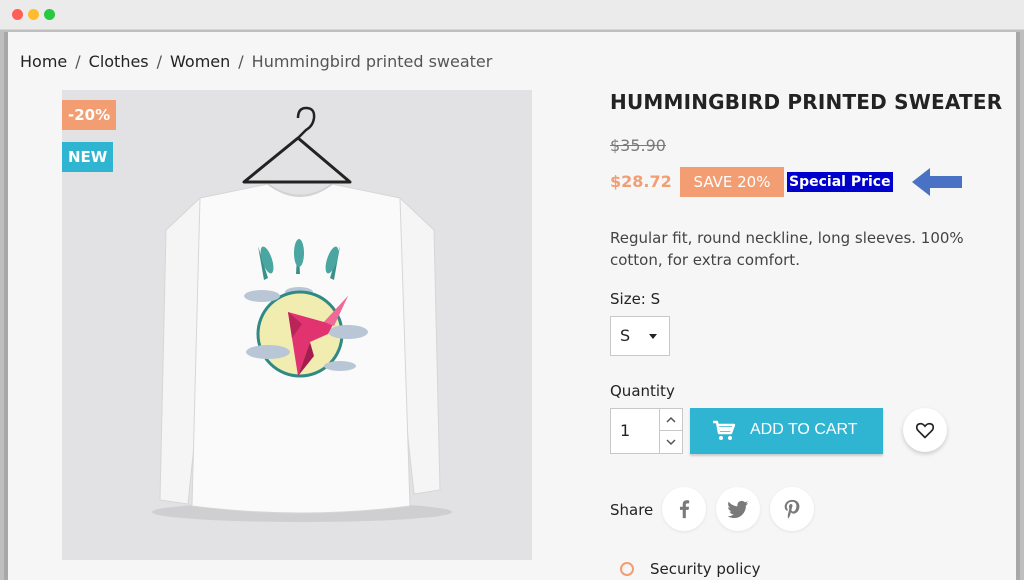 The image size is (1024, 580). I want to click on breadcrumb-clothes: Clothes, so click(119, 61).